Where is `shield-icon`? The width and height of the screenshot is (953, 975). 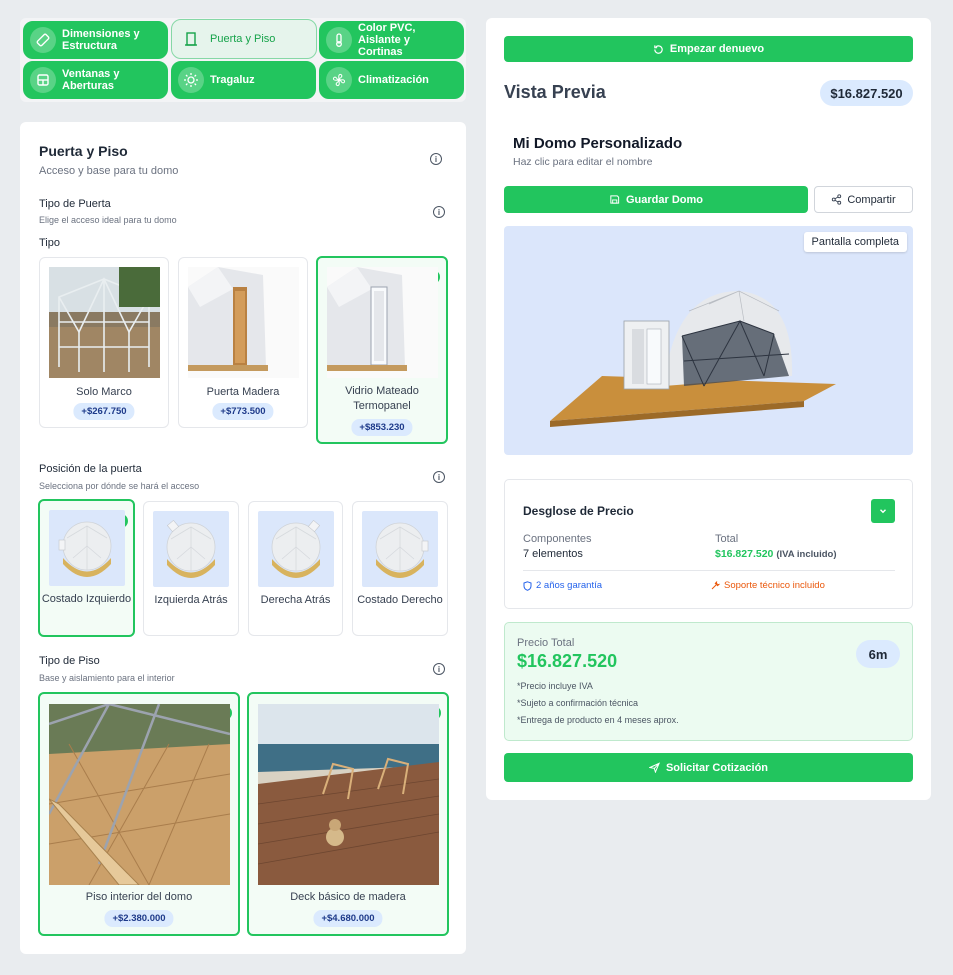
shield-icon is located at coordinates (527, 585).